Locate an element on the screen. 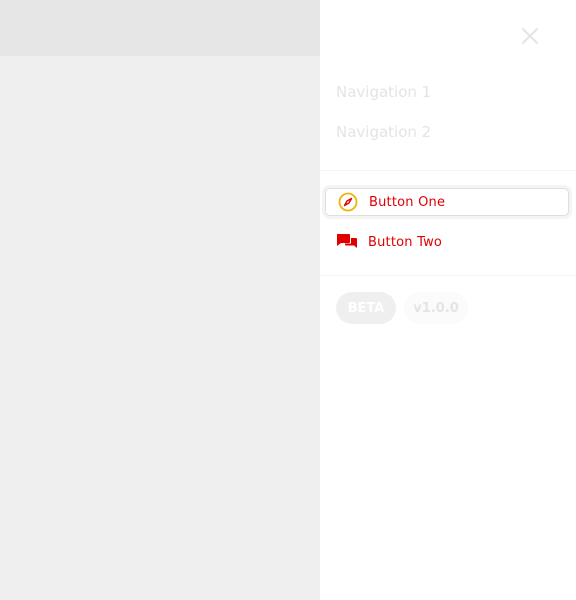  button-two: Button Two is located at coordinates (447, 242).